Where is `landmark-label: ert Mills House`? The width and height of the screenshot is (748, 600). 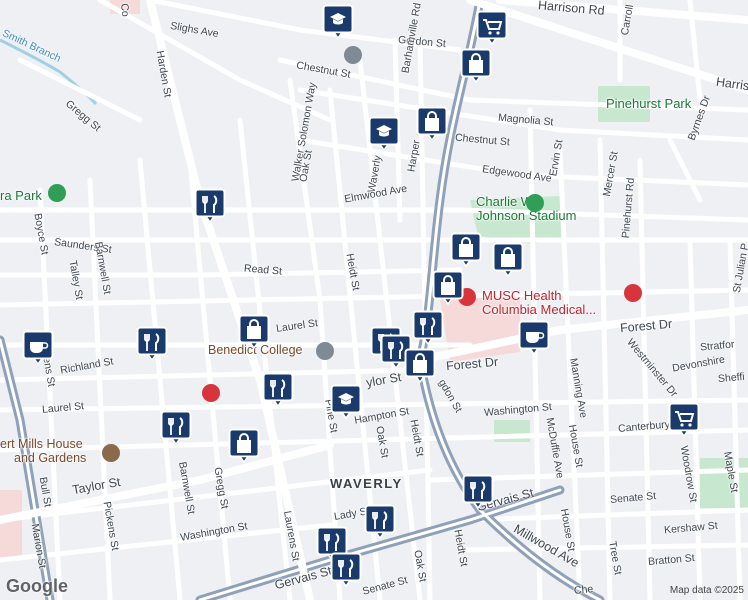 landmark-label: ert Mills House is located at coordinates (41, 444).